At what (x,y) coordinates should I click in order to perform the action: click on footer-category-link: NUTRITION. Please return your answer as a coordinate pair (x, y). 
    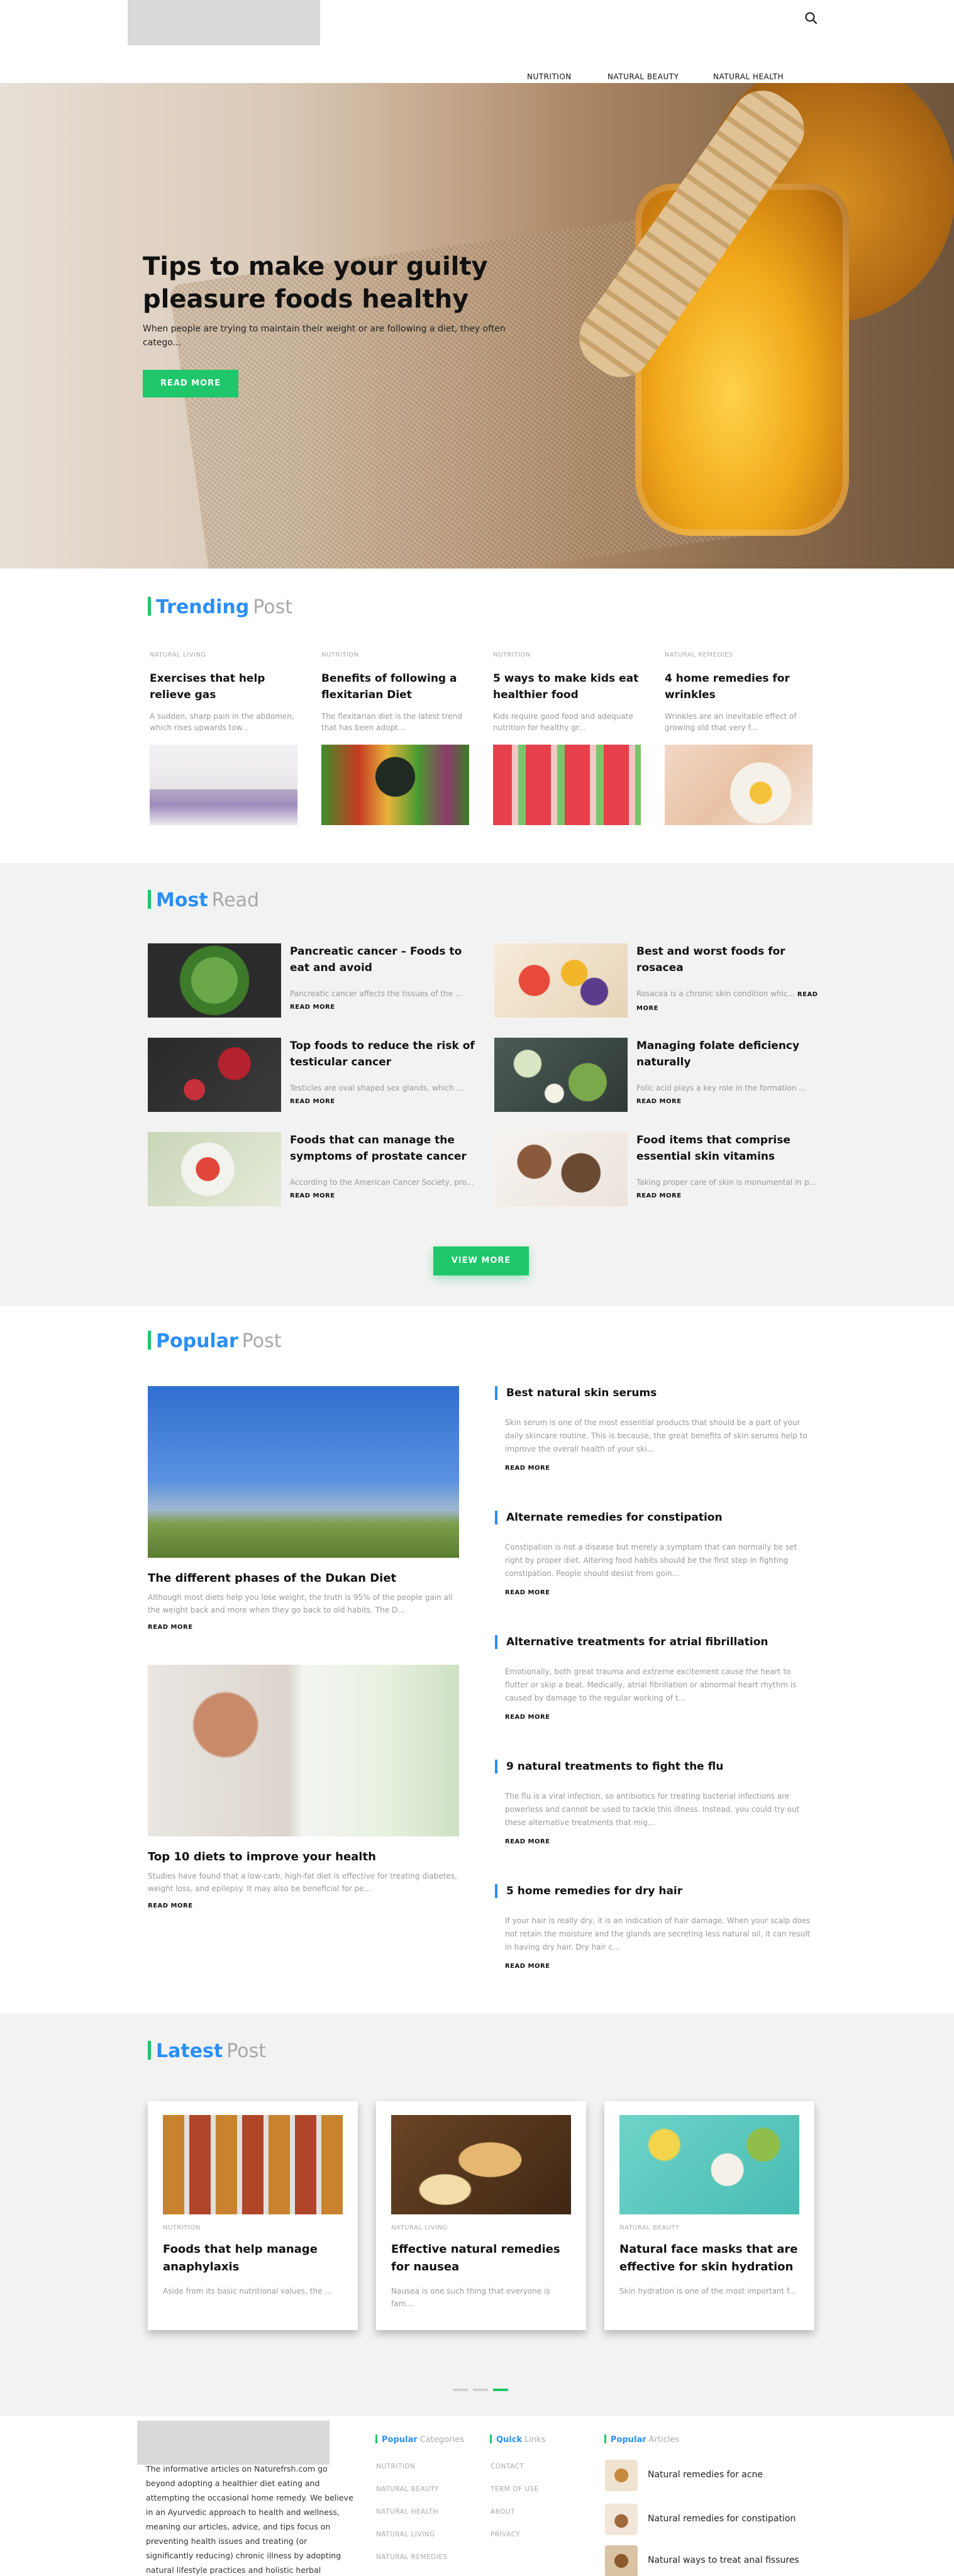
    Looking at the image, I should click on (396, 2466).